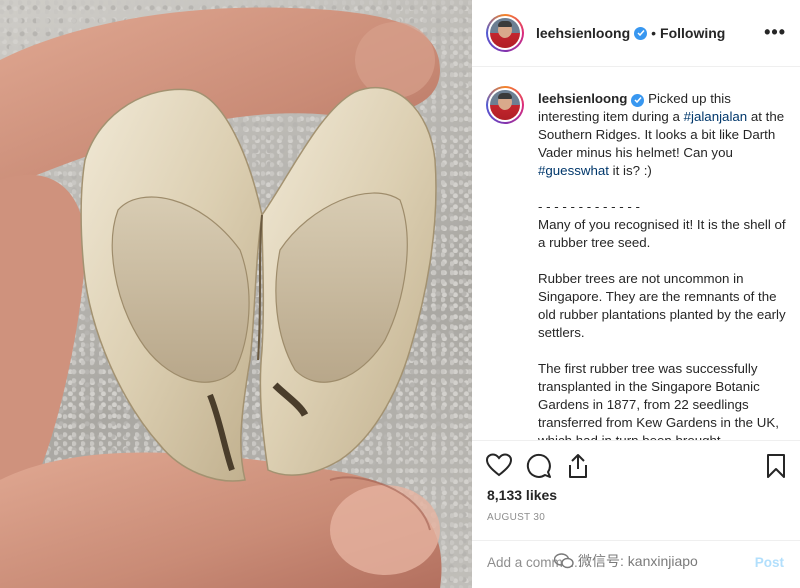  What do you see at coordinates (638, 561) in the screenshot?
I see `watermark-text: 微信号: kanxinjiapo` at bounding box center [638, 561].